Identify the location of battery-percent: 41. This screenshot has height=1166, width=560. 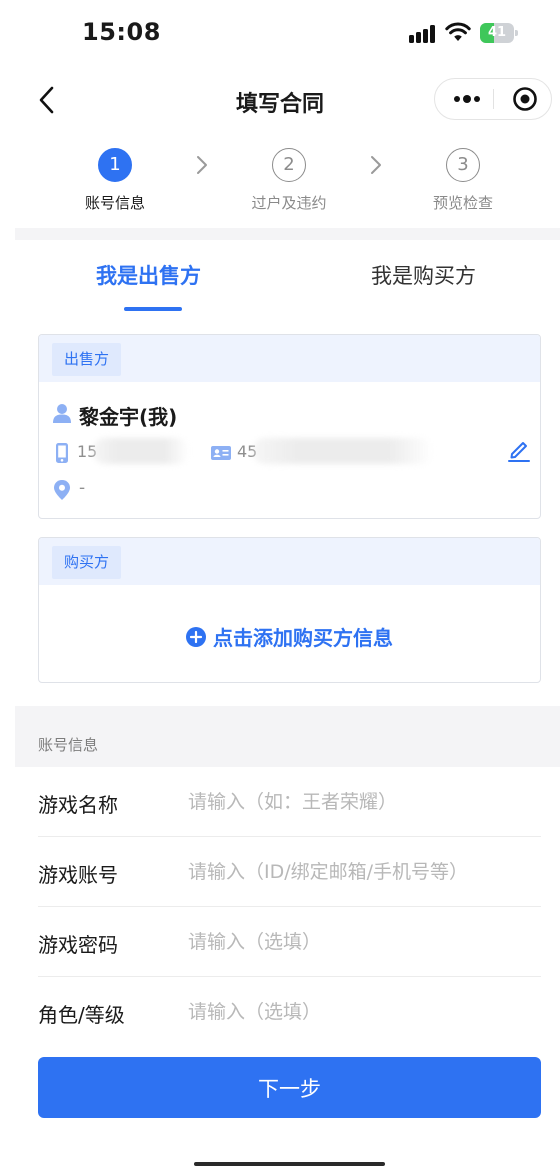
(497, 32).